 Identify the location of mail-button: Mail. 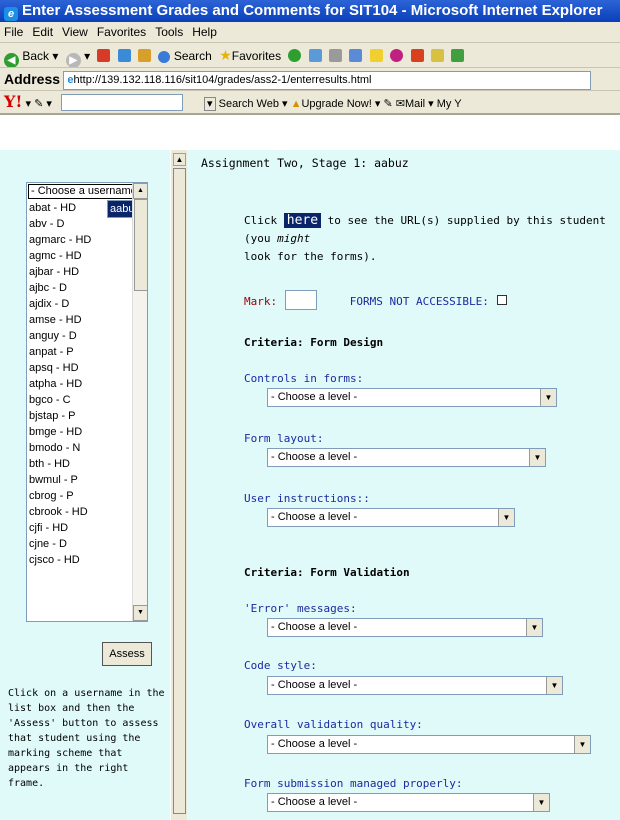
(415, 104).